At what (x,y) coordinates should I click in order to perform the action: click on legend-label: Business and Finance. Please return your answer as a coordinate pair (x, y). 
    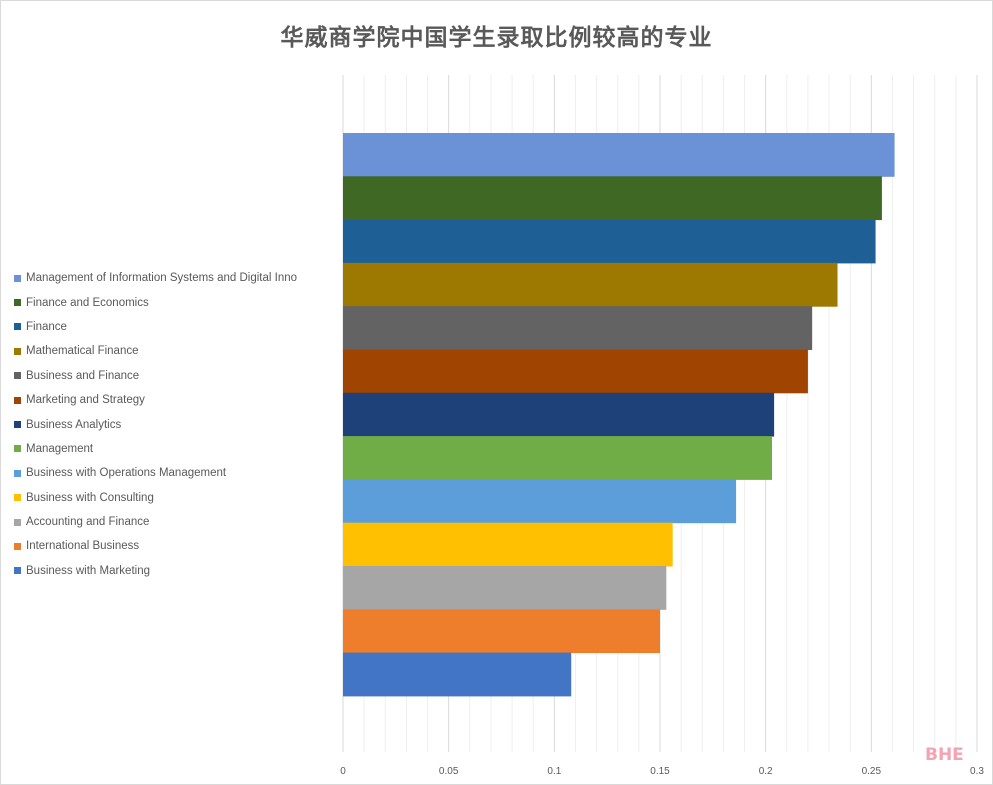
    Looking at the image, I should click on (83, 375).